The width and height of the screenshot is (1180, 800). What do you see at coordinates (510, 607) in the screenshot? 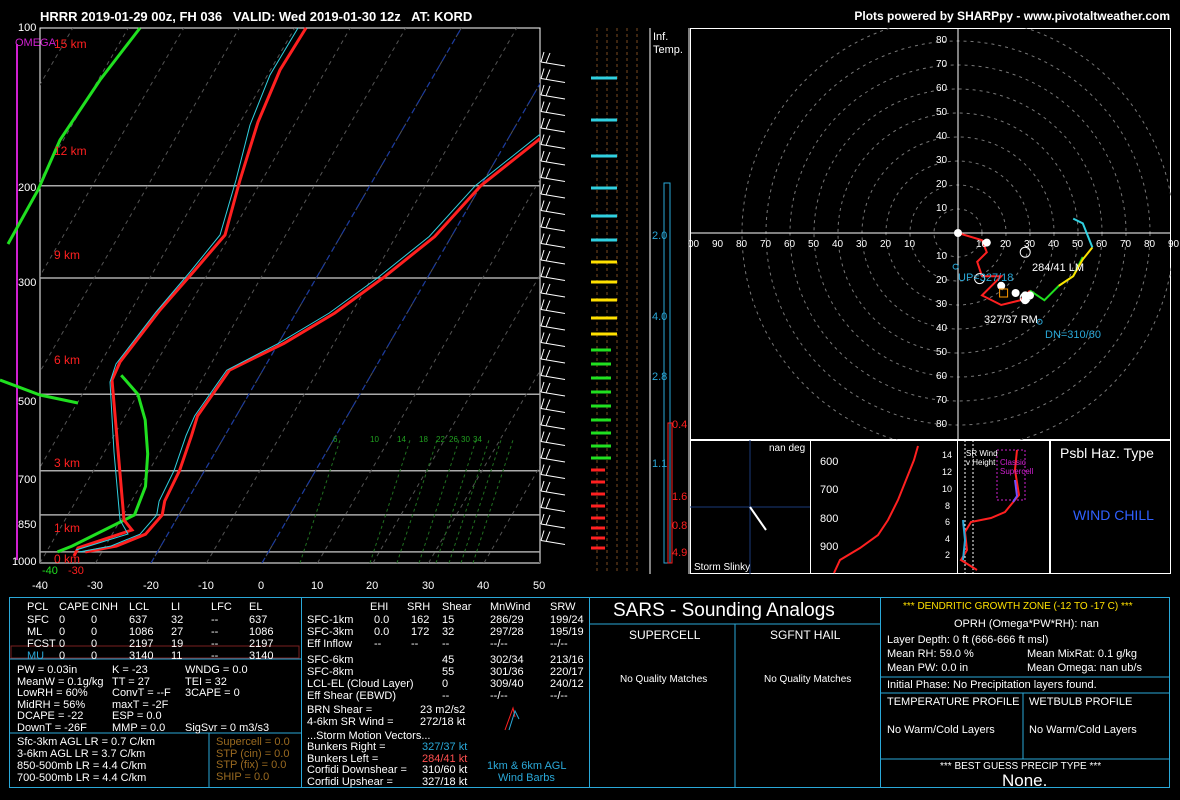
I see `kin-header: MnWind` at bounding box center [510, 607].